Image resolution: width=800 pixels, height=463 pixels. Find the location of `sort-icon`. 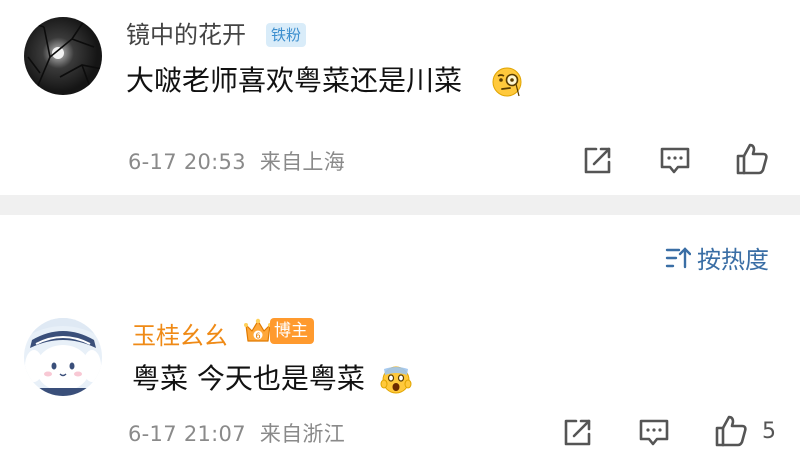

sort-icon is located at coordinates (678, 260).